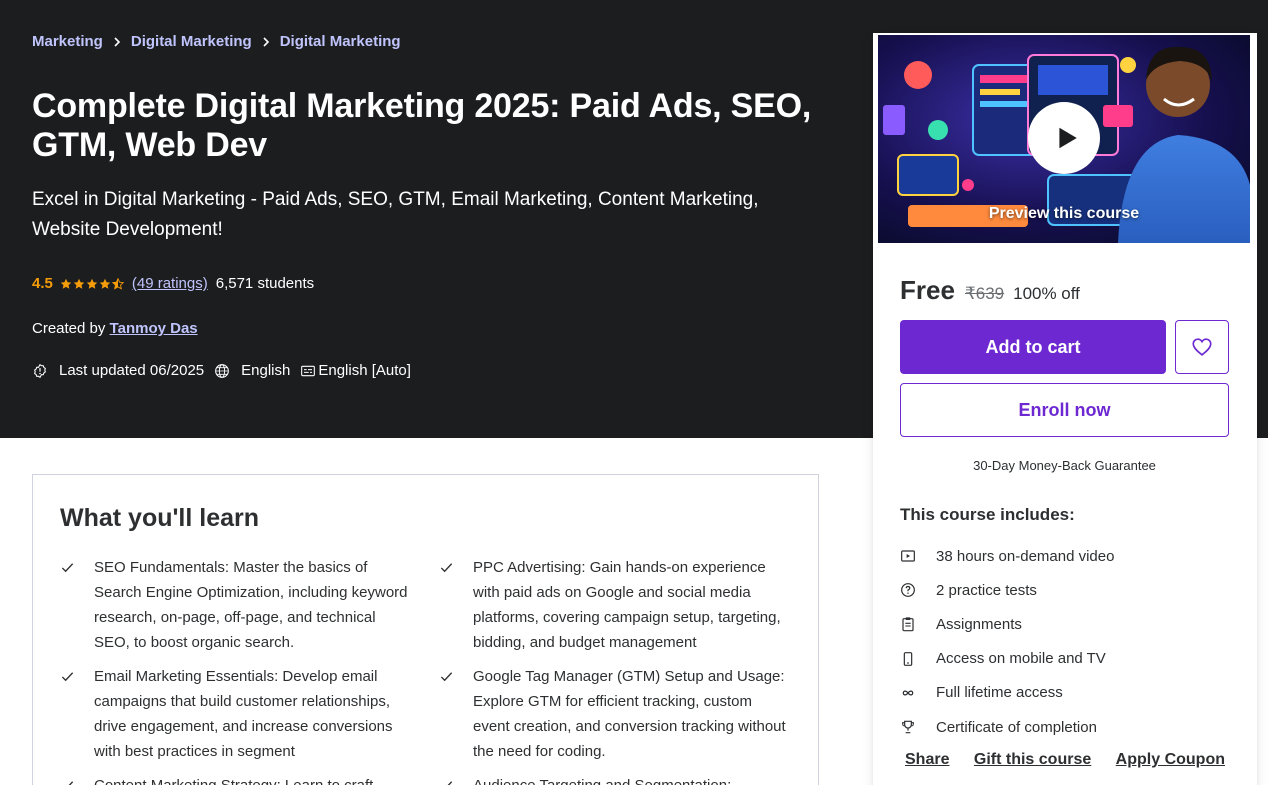  Describe the element at coordinates (340, 41) in the screenshot. I see `breadcrumb-link-digital-marketing-topic: Digital Marketing` at that location.